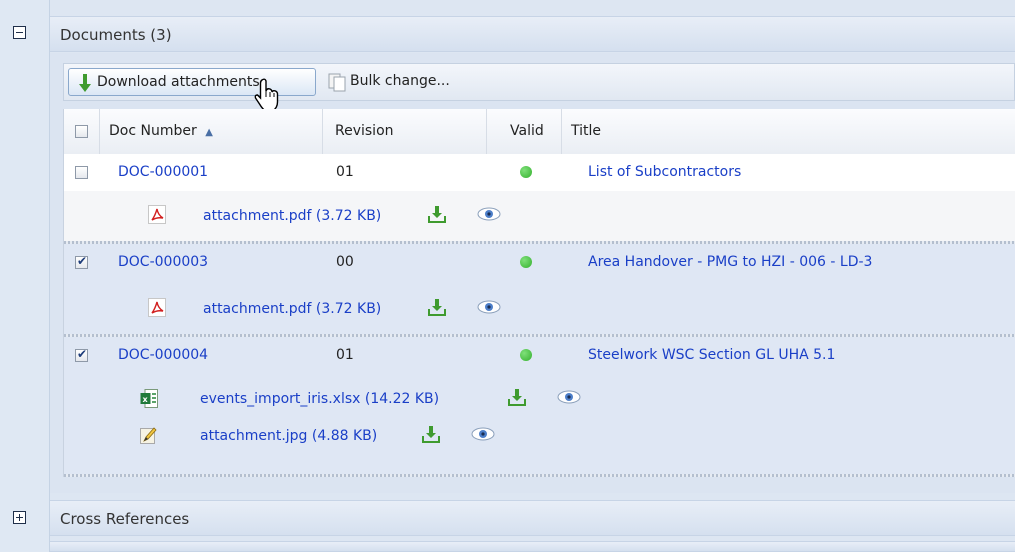 The width and height of the screenshot is (1015, 552). I want to click on title-link: List of Subcontractors, so click(664, 172).